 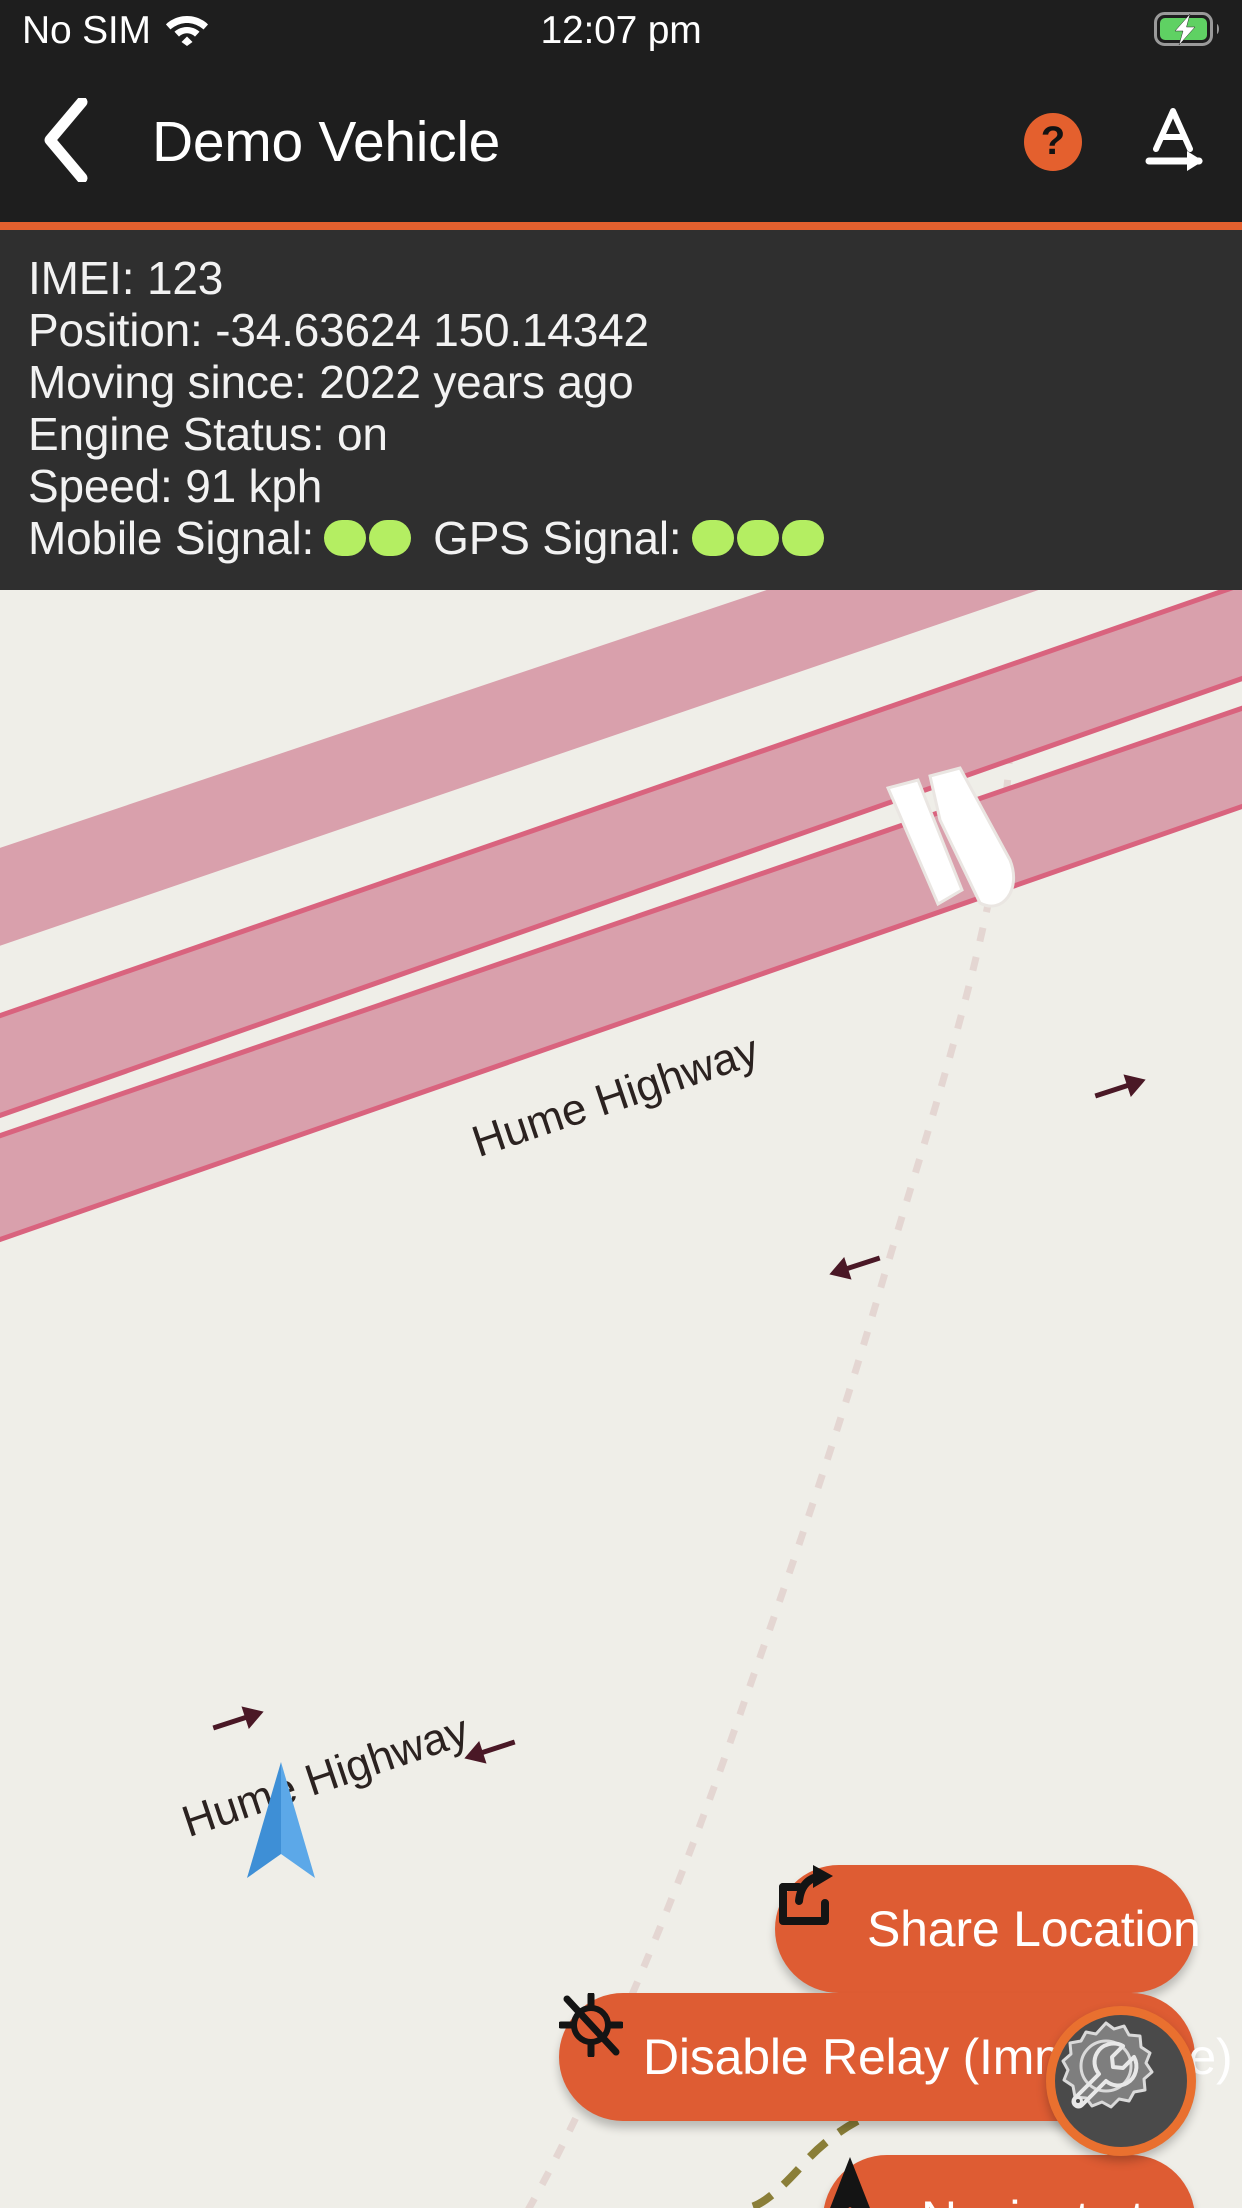 I want to click on mobile-signal-label: Mobile Signal:, so click(x=171, y=538).